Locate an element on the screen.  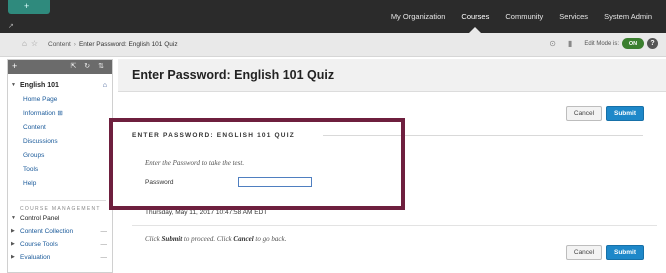
logo-tab: + is located at coordinates (29, 7).